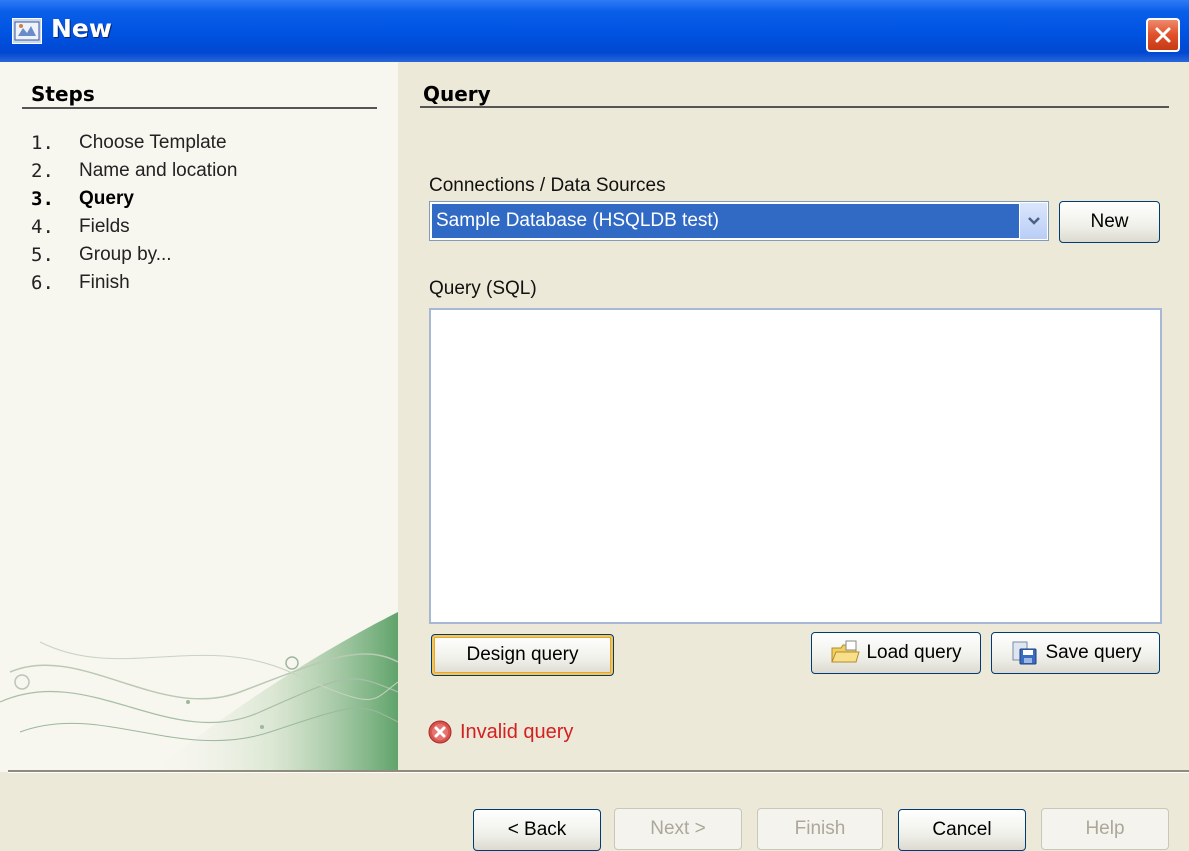  I want to click on step-number: 6., so click(42, 283).